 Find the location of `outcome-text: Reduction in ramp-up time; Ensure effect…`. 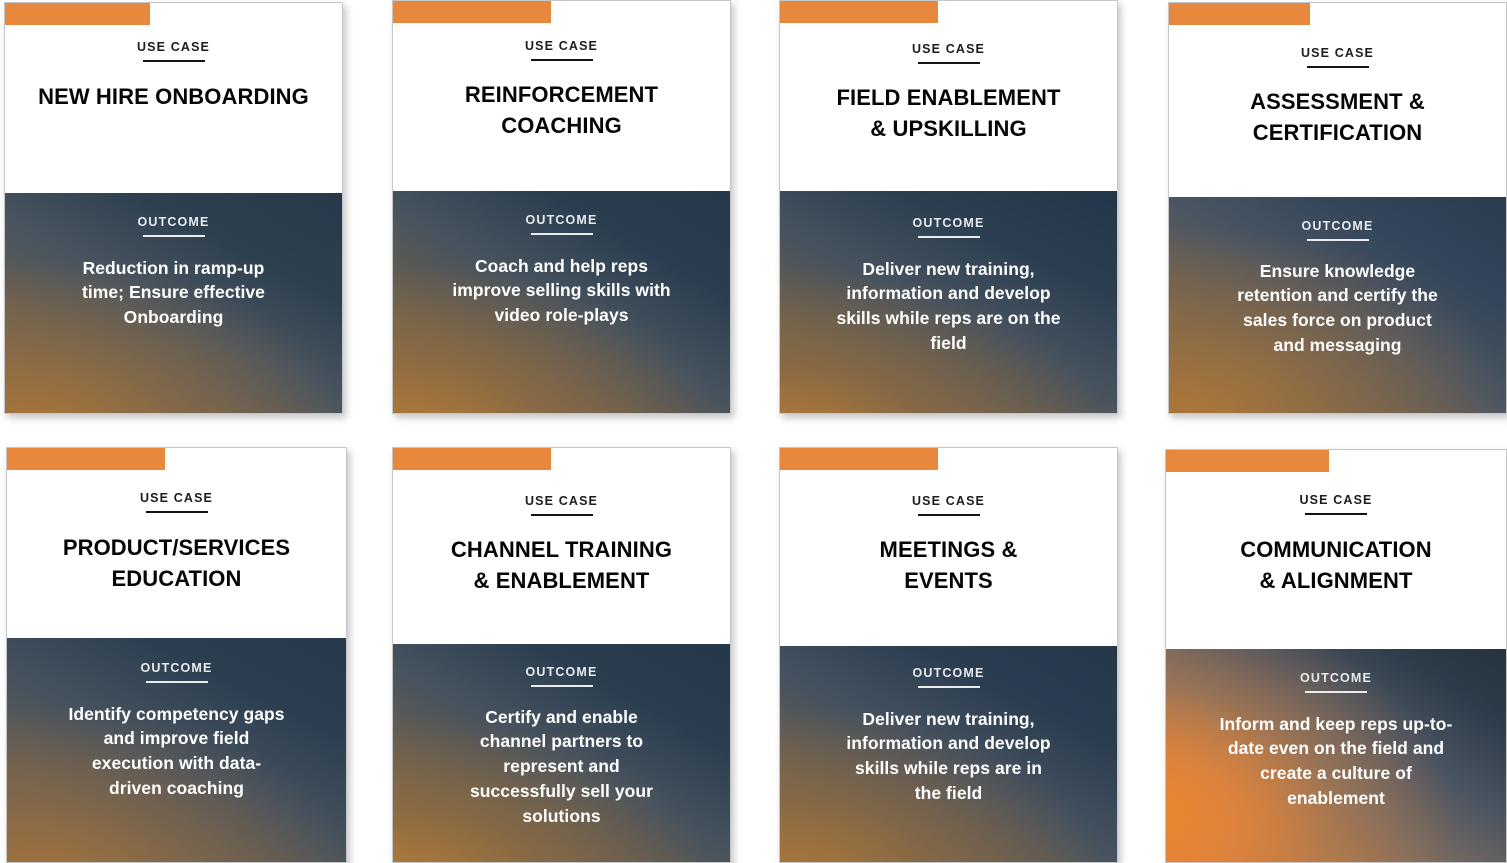

outcome-text: Reduction in ramp-up time; Ensure effect… is located at coordinates (173, 292).